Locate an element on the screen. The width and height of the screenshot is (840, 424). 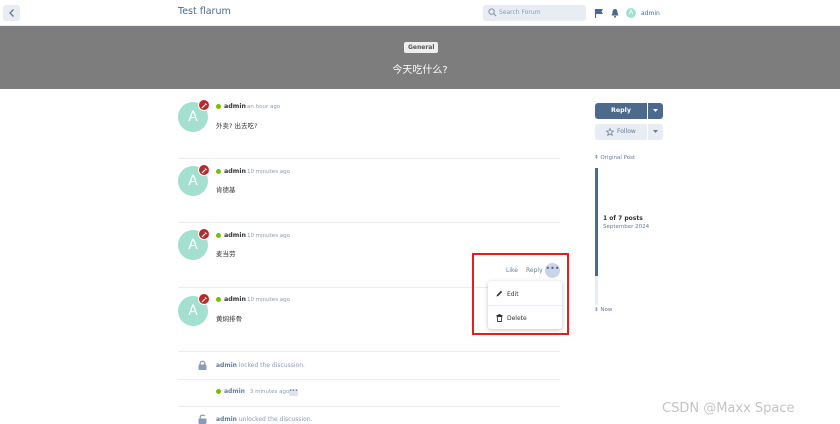
discussion-title: 今天吃什么? is located at coordinates (420, 70).